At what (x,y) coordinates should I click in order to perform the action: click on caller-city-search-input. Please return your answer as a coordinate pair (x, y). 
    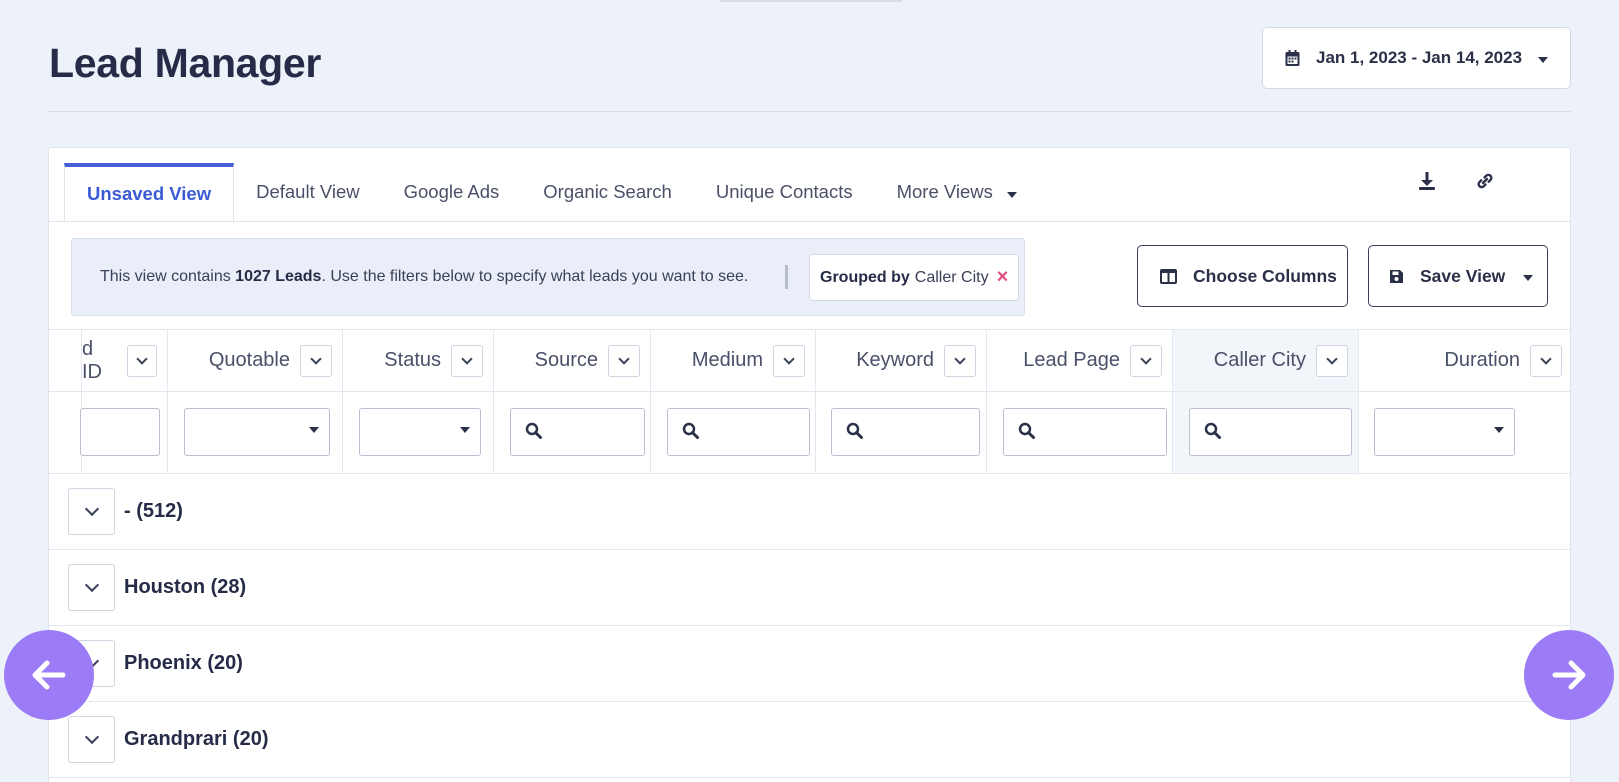
    Looking at the image, I should click on (1270, 432).